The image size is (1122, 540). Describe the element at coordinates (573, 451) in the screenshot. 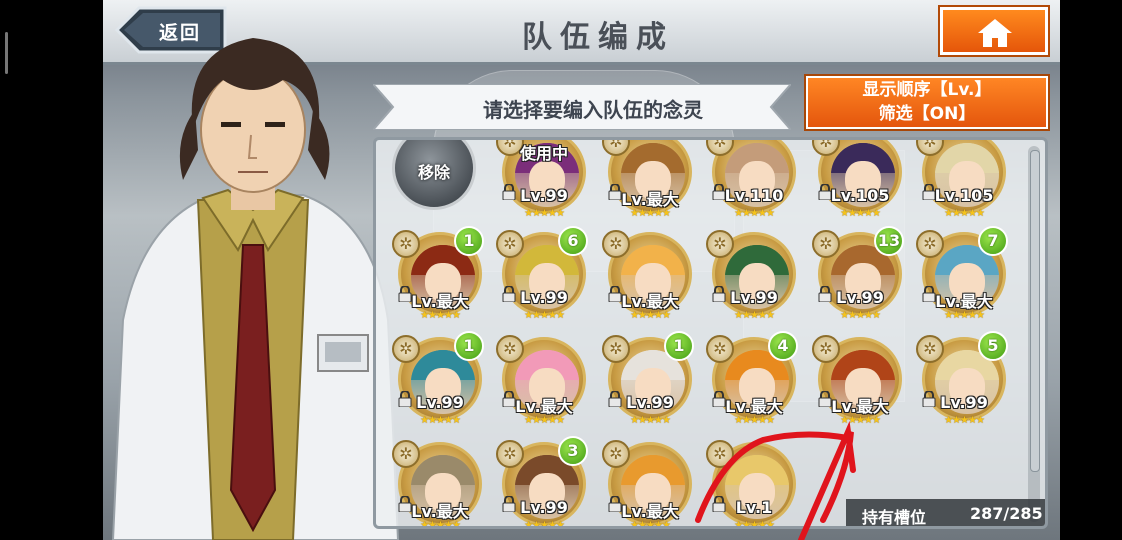

I see `count-badge: 3` at that location.